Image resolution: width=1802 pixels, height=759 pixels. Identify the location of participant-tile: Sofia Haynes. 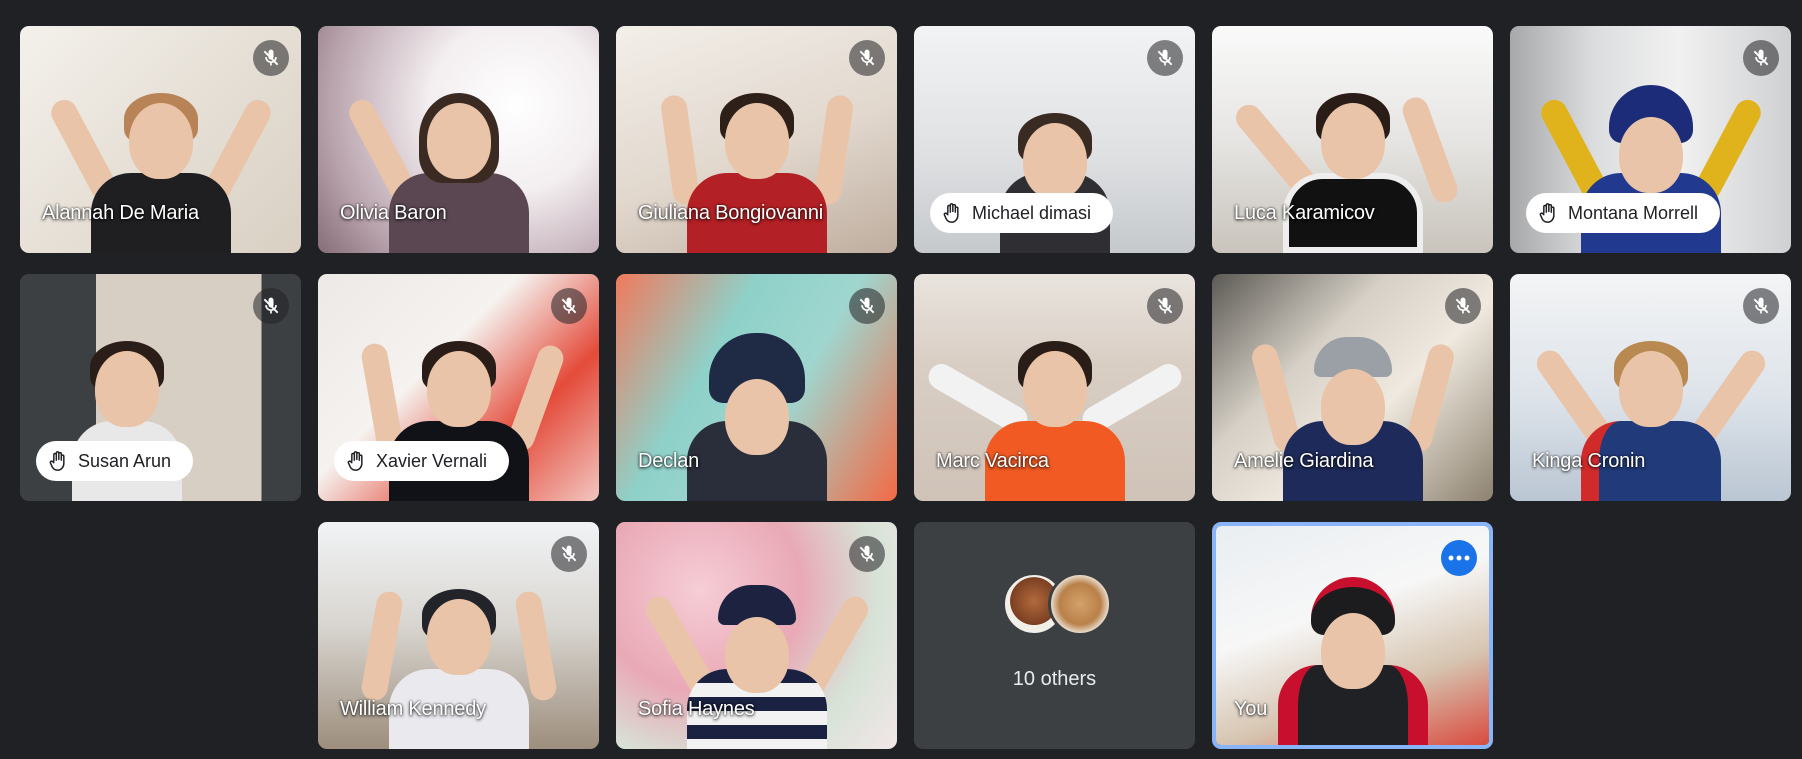
(756, 635).